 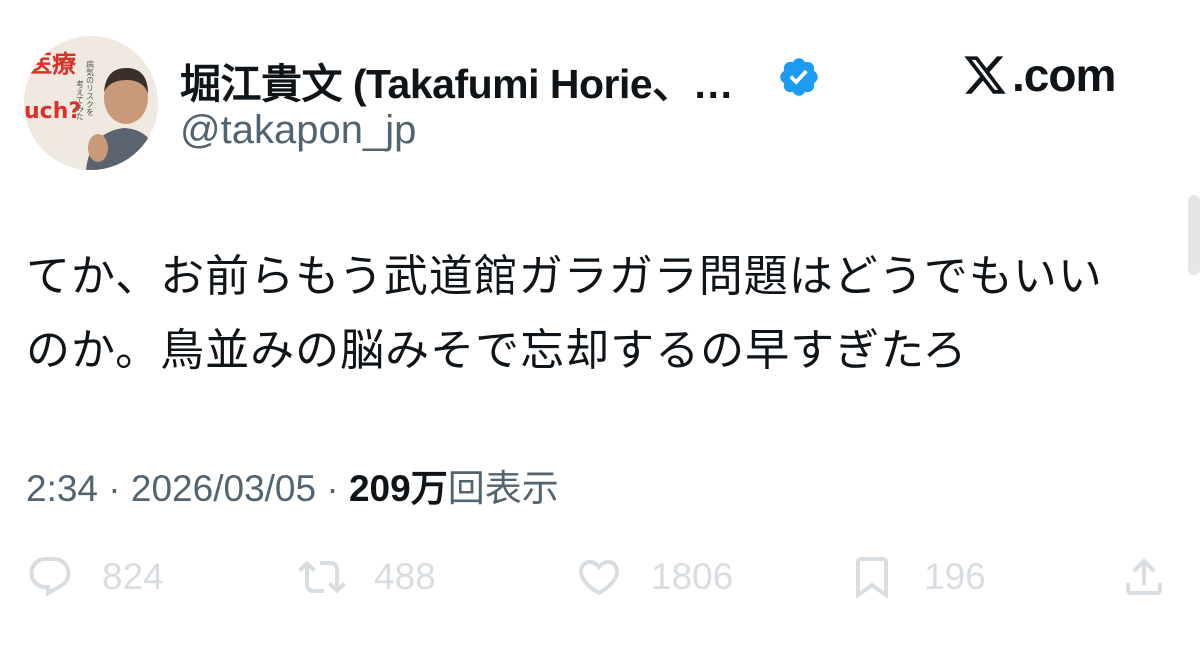 What do you see at coordinates (80, 100) in the screenshot?
I see `avatar-book-vertical-2: 考えてみた` at bounding box center [80, 100].